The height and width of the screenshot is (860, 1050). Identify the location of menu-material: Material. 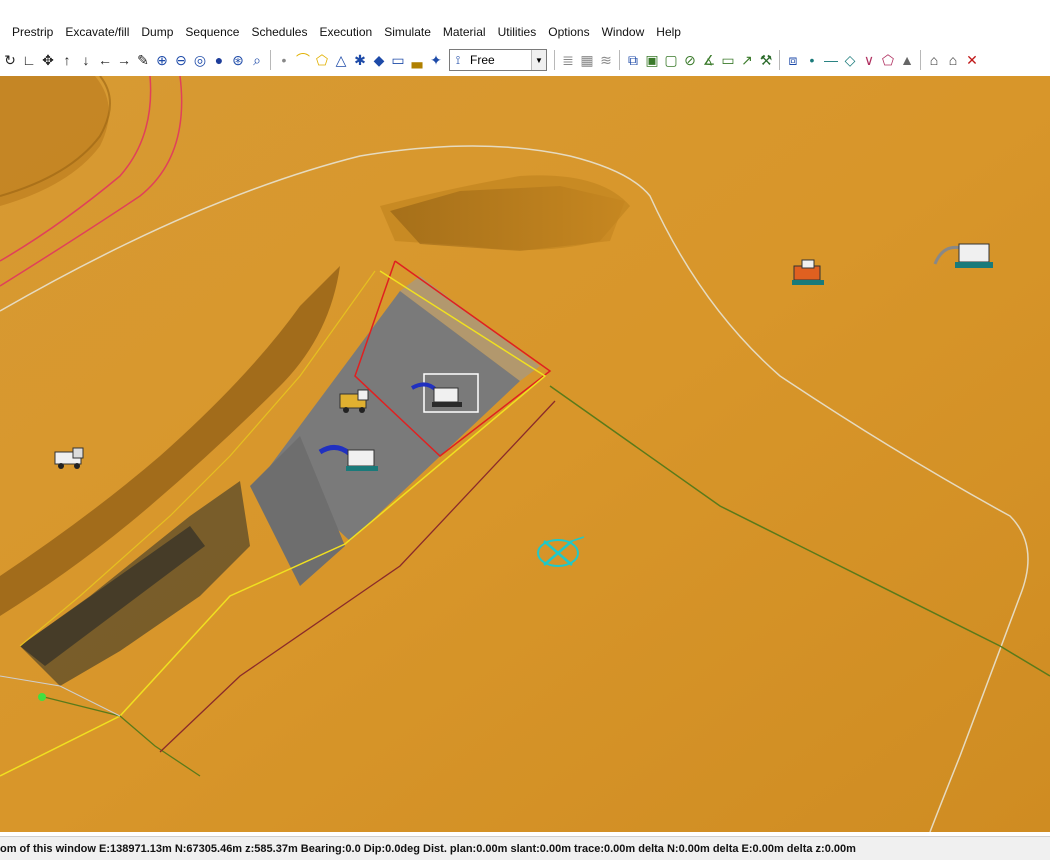
(464, 32).